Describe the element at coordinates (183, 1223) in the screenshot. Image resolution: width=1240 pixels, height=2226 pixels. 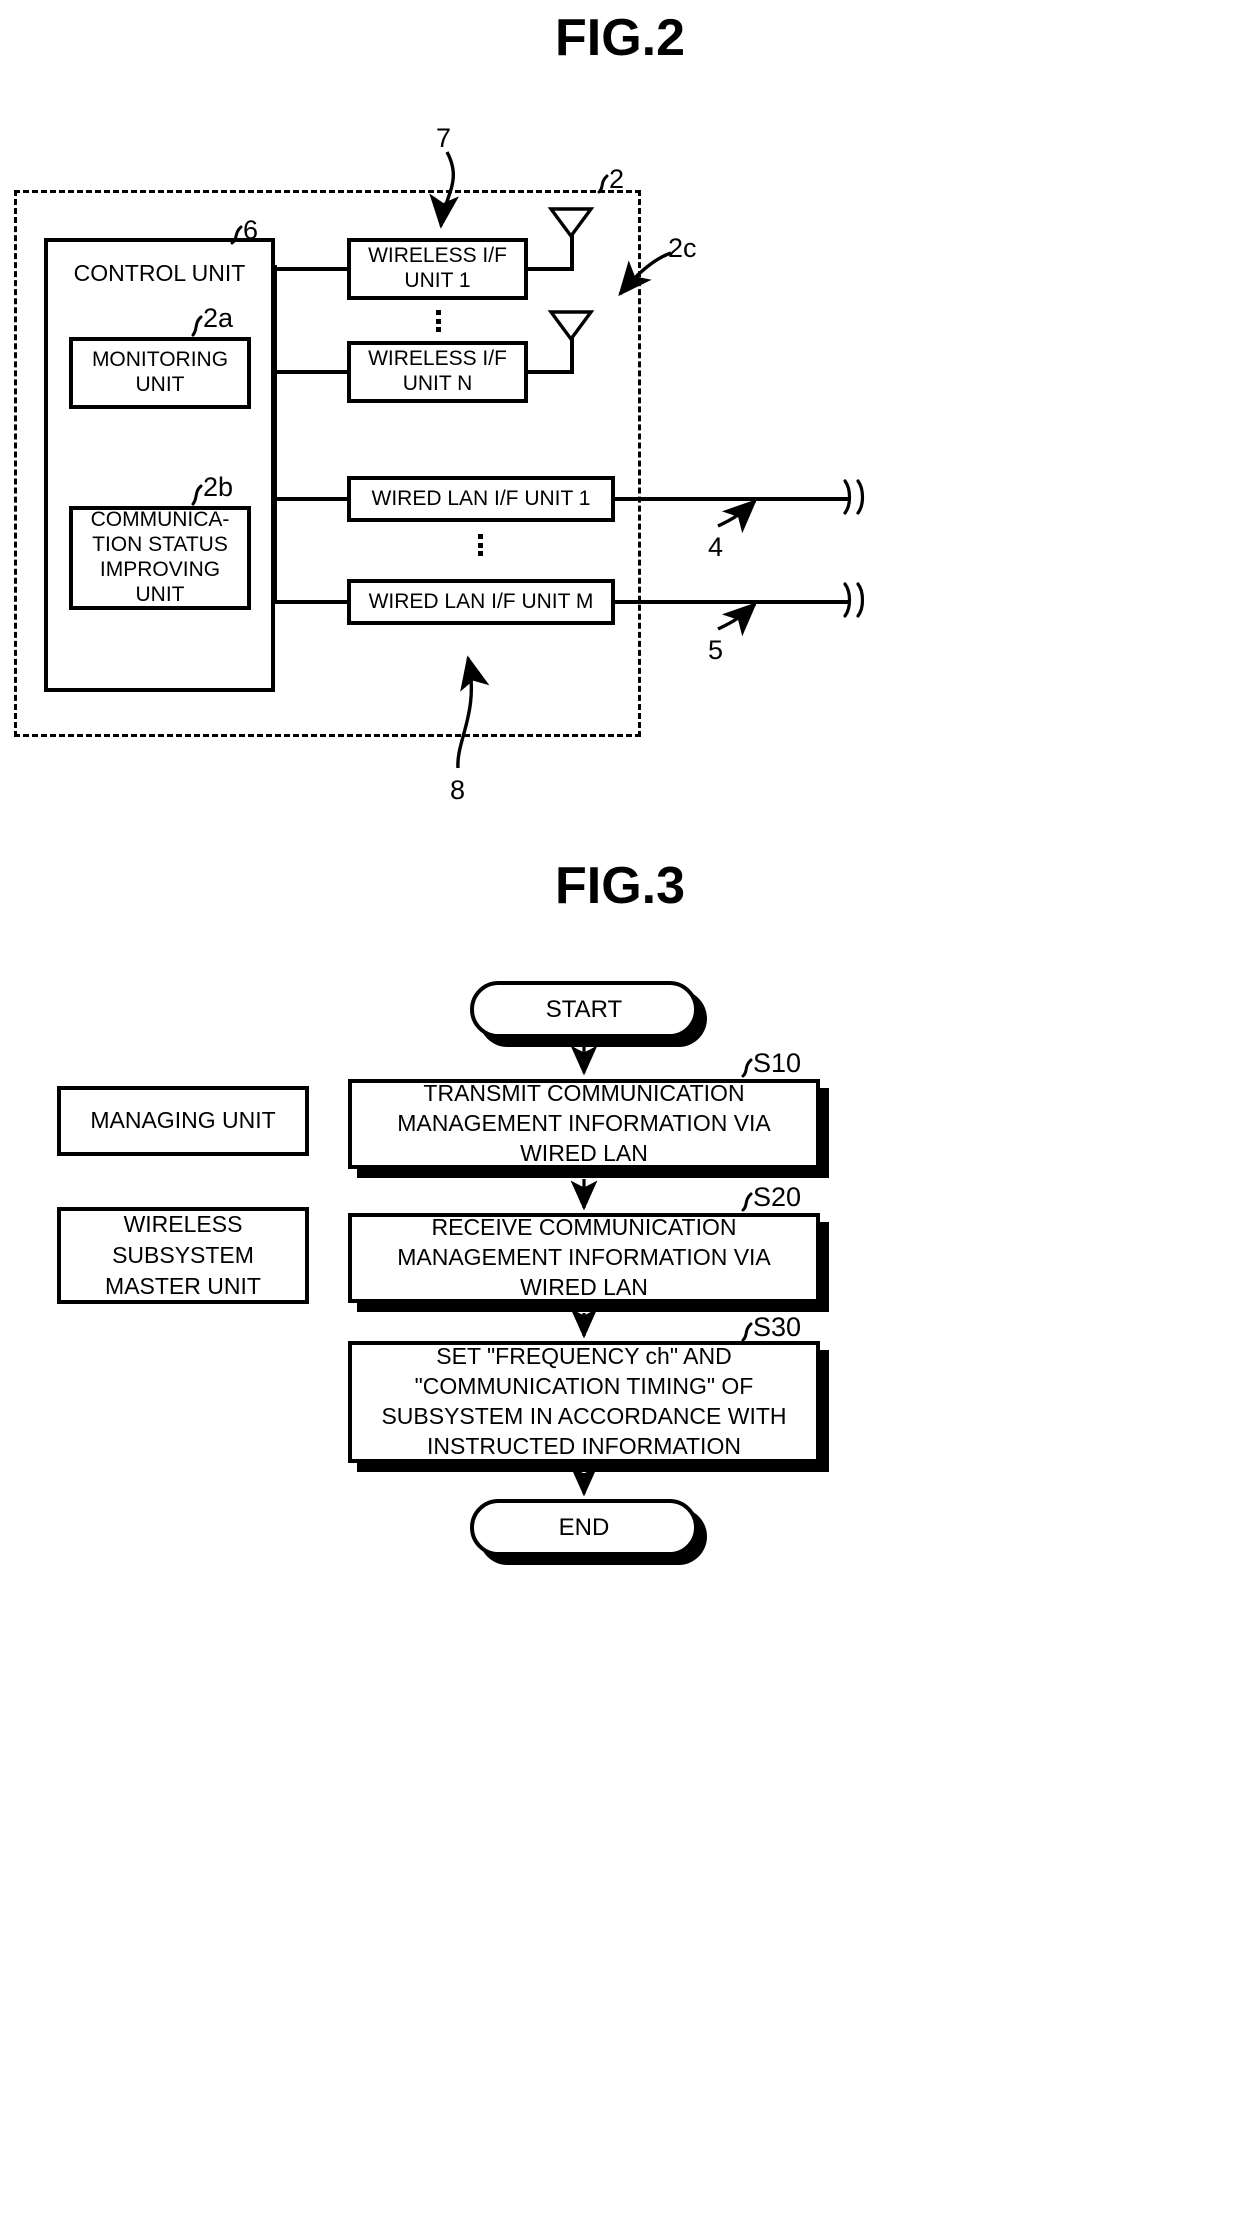
I see `actor-master-unit-line-1: WIRELESS` at that location.